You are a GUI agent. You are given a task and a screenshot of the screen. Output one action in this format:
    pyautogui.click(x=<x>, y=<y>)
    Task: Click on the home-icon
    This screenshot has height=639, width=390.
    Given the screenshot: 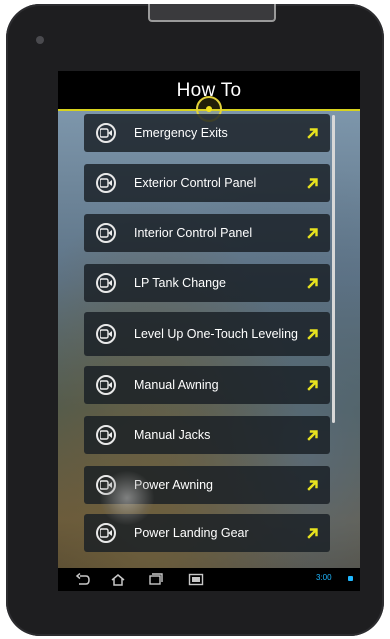 What is the action you would take?
    pyautogui.click(x=118, y=579)
    